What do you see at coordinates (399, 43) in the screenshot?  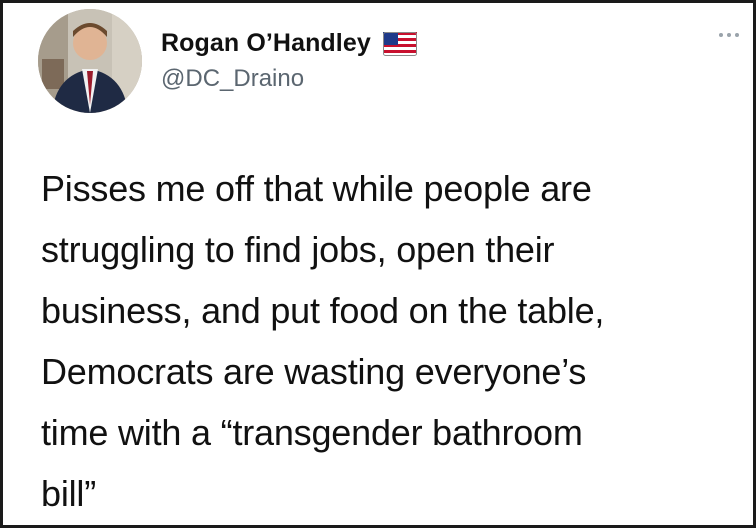 I see `us-flag-icon` at bounding box center [399, 43].